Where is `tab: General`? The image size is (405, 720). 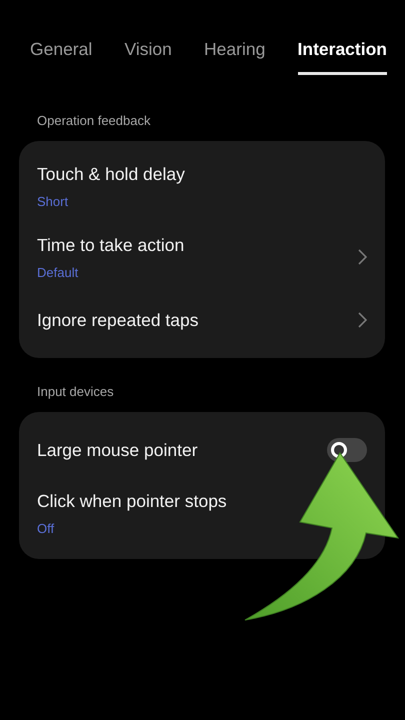
tab: General is located at coordinates (61, 56).